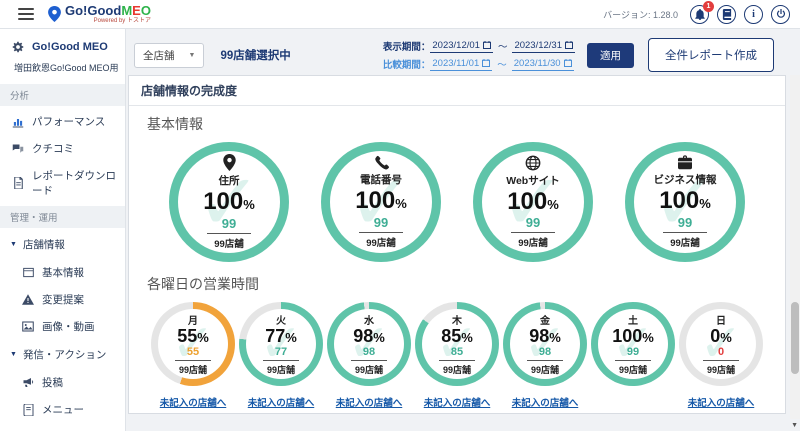 This screenshot has width=800, height=431. I want to click on sidebar-group-actions: ▼ 発信・アクション, so click(62, 354).